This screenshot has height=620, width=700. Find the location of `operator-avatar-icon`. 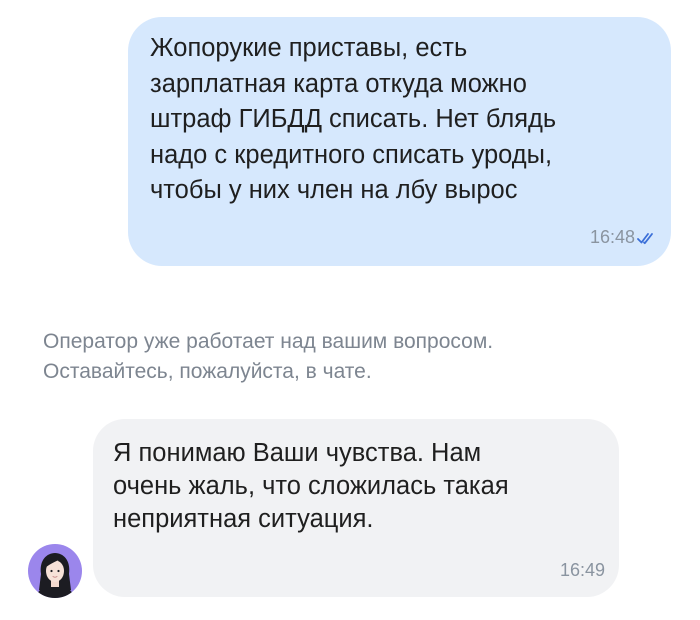

operator-avatar-icon is located at coordinates (55, 571).